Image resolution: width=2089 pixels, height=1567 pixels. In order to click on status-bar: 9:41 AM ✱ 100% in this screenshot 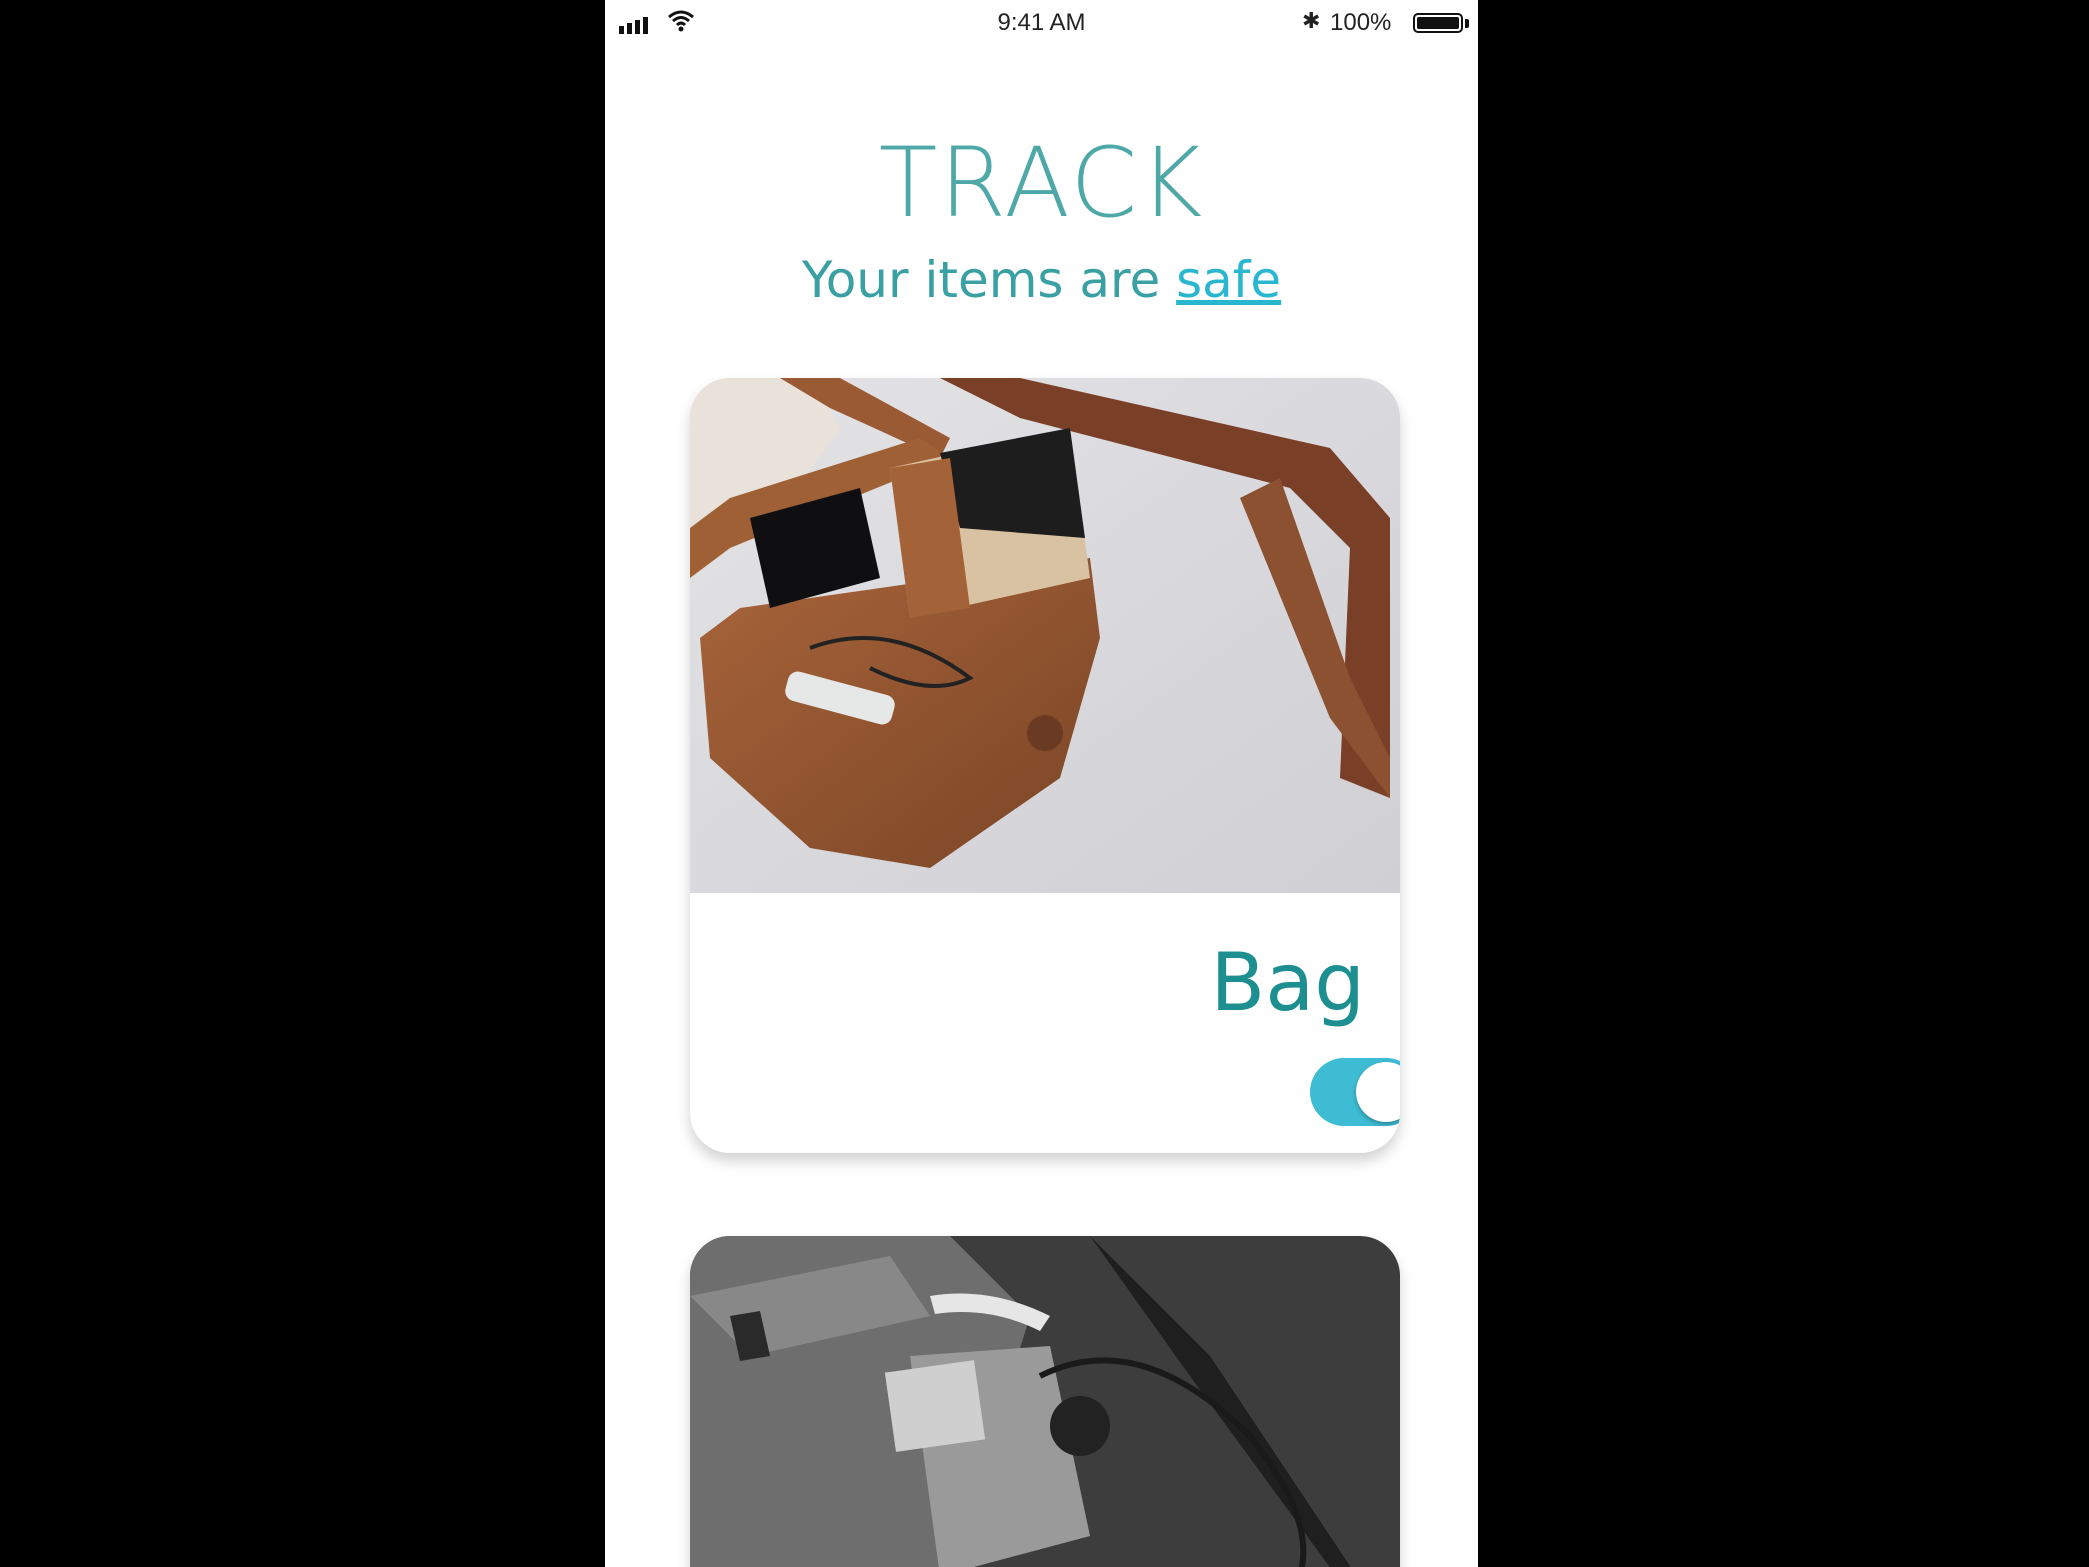, I will do `click(1041, 22)`.